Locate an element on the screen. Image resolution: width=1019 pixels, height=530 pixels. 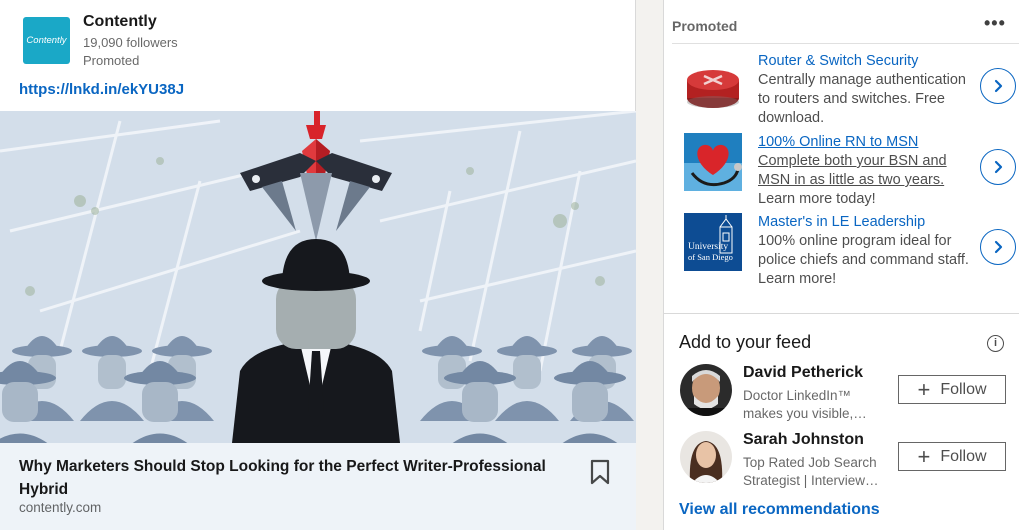
view-all-recommendations-link: View all recommendations is located at coordinates (779, 510).